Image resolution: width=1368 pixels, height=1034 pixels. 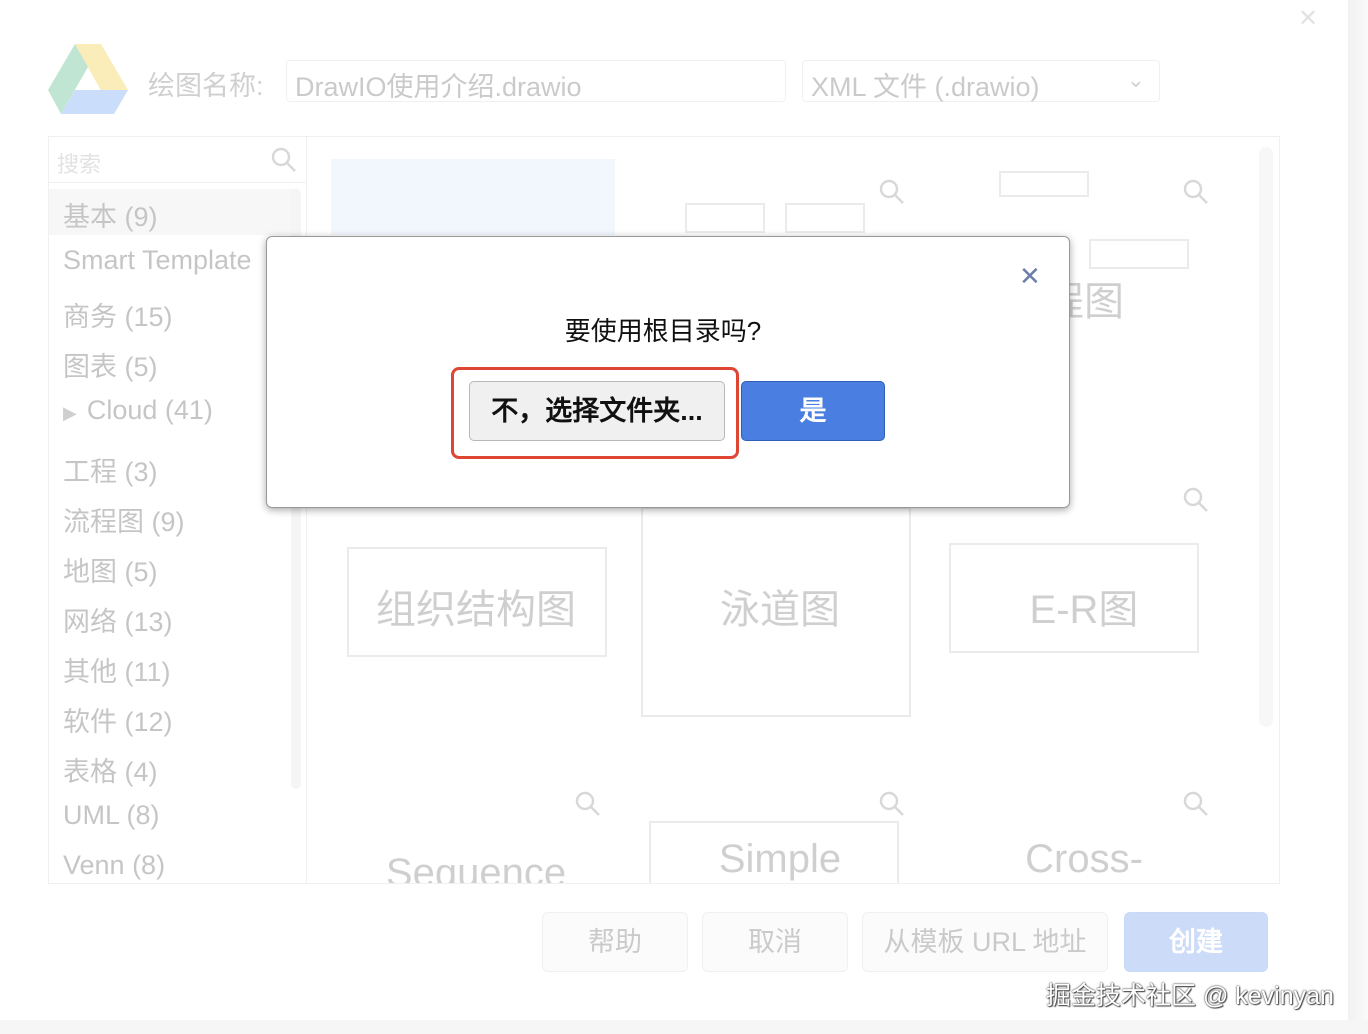 What do you see at coordinates (476, 827) in the screenshot?
I see `template-sequence: Sequence` at bounding box center [476, 827].